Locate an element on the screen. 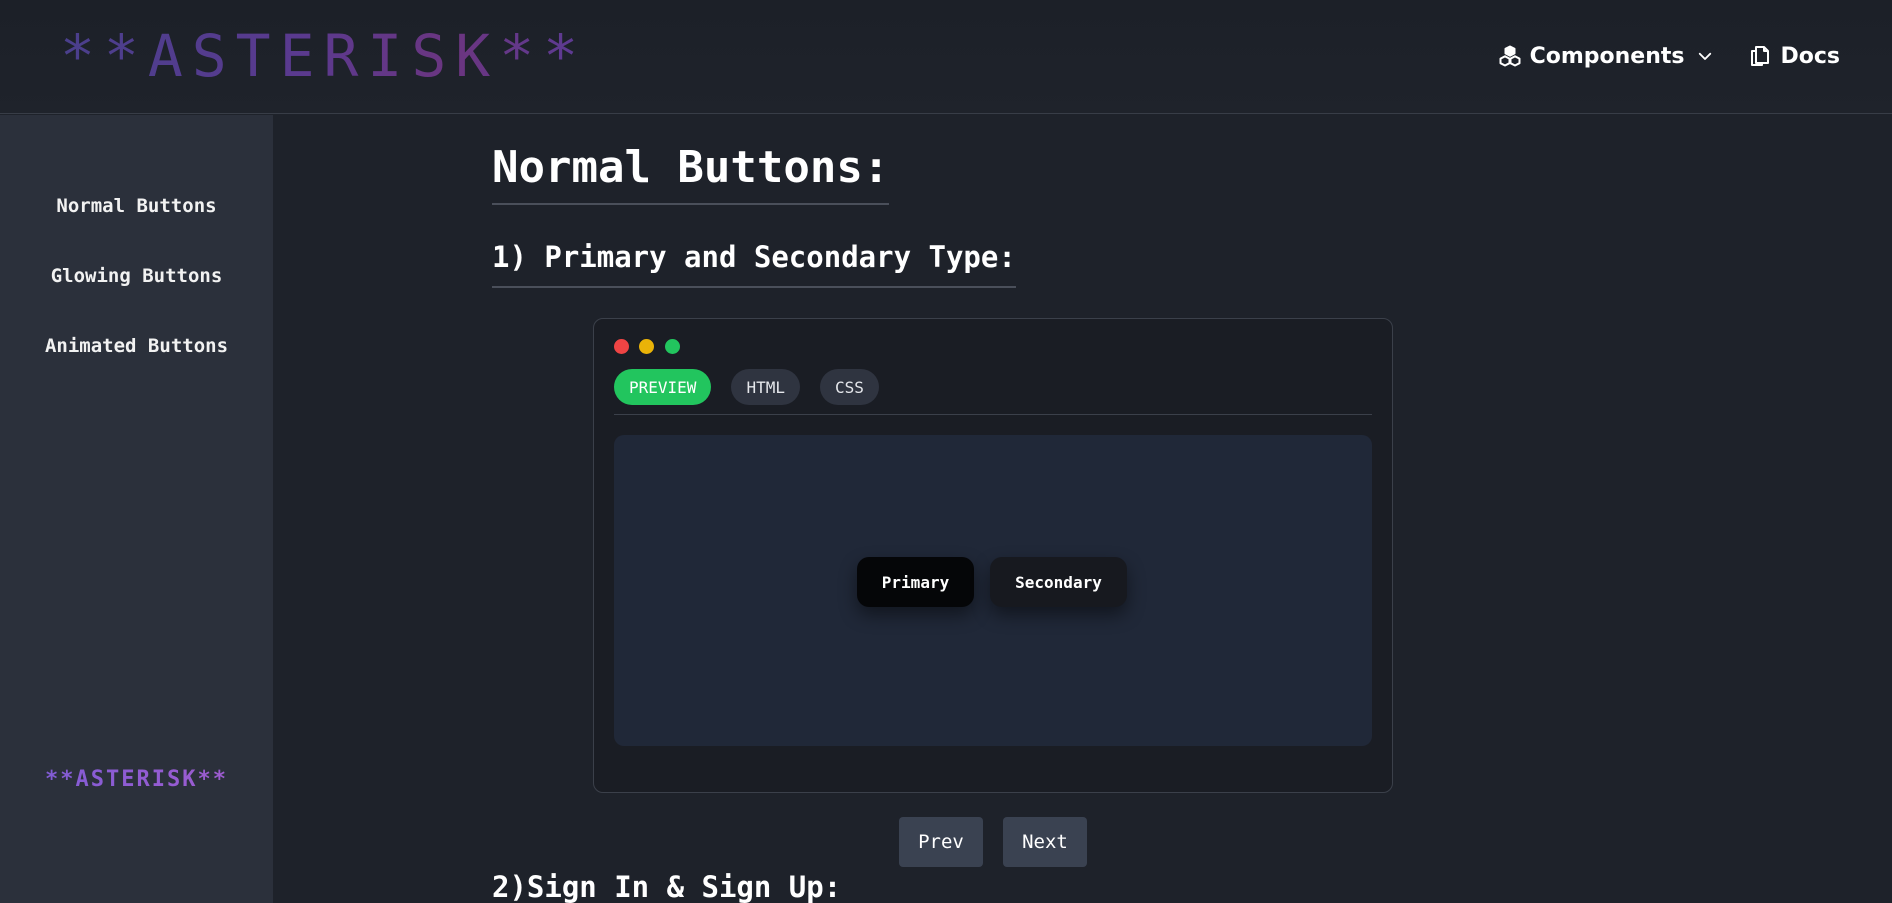 This screenshot has height=903, width=1892. top-nav: Components Docs is located at coordinates (1669, 56).